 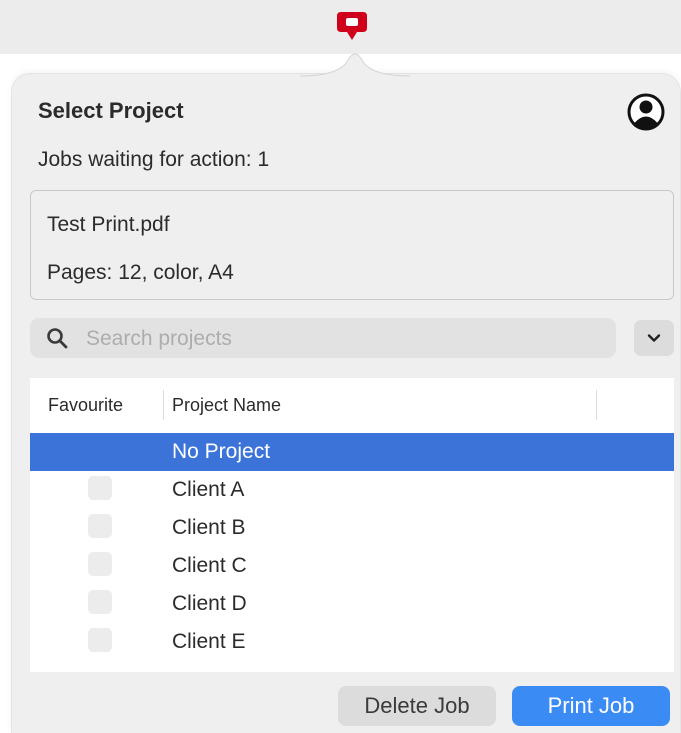 I want to click on menubar, so click(x=340, y=27).